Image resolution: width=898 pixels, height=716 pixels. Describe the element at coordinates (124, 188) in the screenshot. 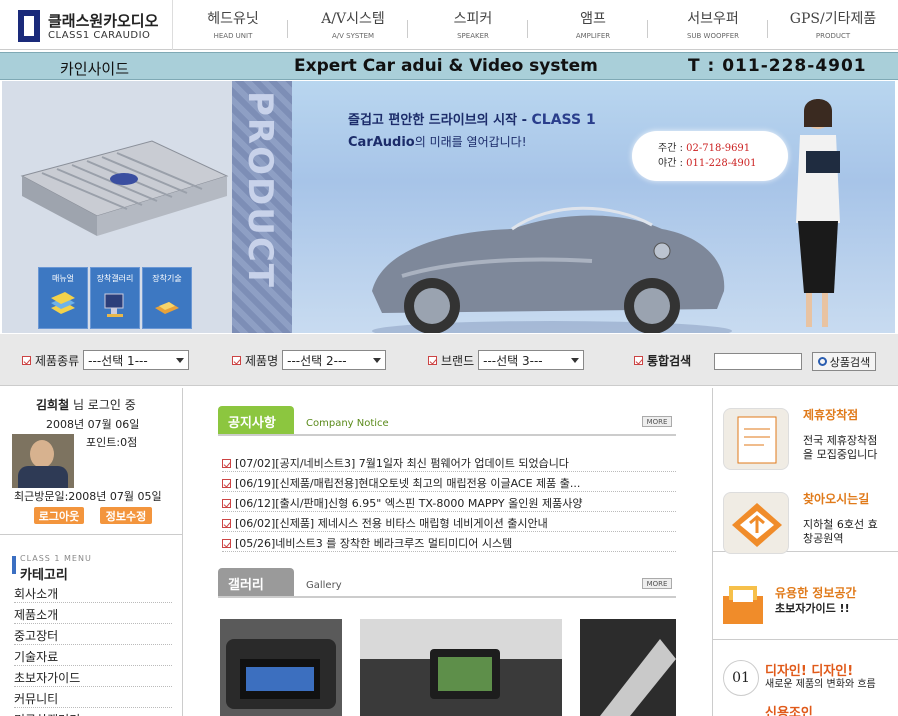

I see `amplifier-image` at that location.